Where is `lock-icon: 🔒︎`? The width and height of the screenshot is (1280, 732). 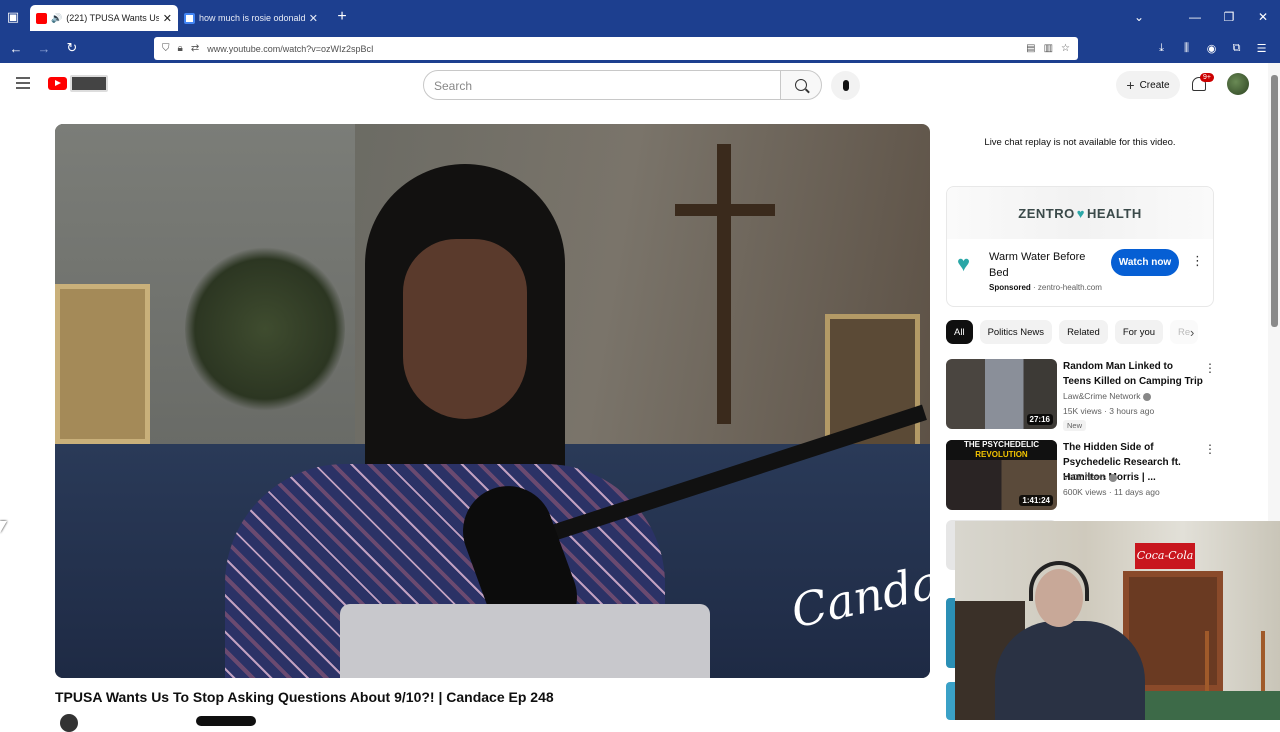 lock-icon: 🔒︎ is located at coordinates (180, 48).